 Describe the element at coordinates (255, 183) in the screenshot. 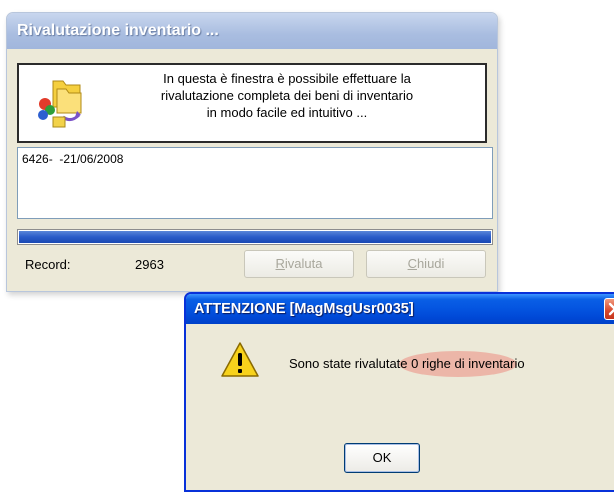

I see `log-textarea: 6426- -21/06/2008` at that location.